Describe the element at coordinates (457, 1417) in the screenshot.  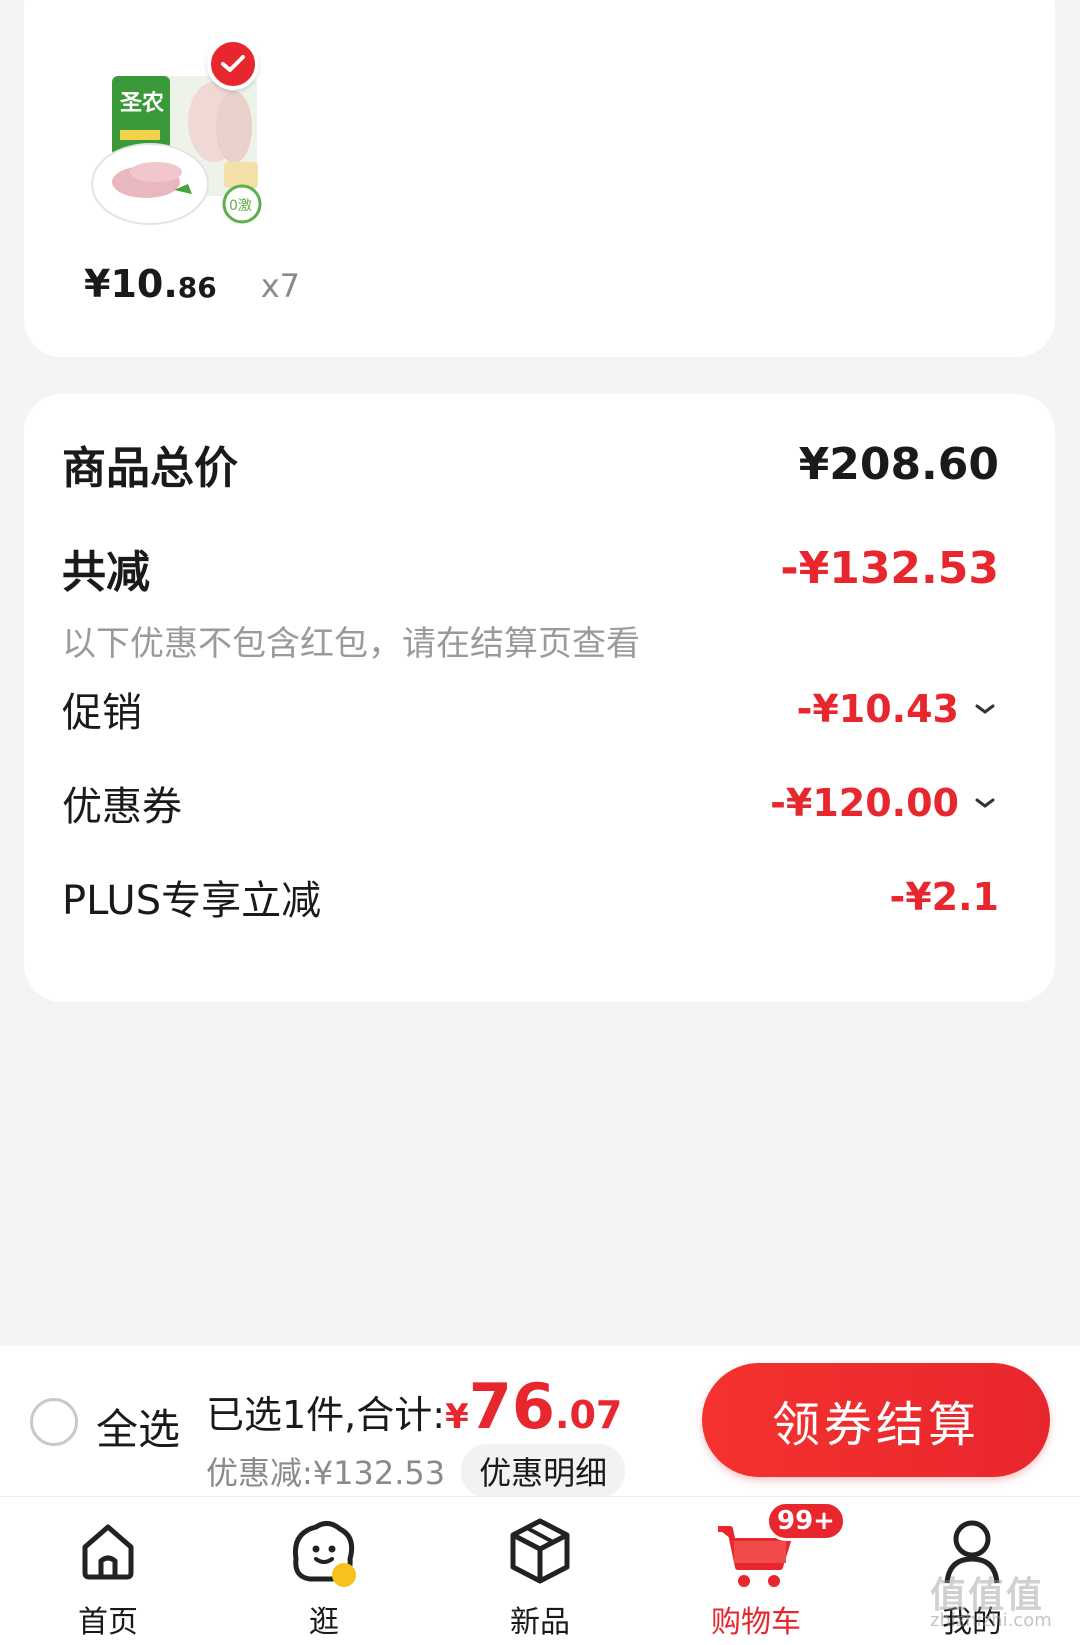
I see `total-currency: ¥` at that location.